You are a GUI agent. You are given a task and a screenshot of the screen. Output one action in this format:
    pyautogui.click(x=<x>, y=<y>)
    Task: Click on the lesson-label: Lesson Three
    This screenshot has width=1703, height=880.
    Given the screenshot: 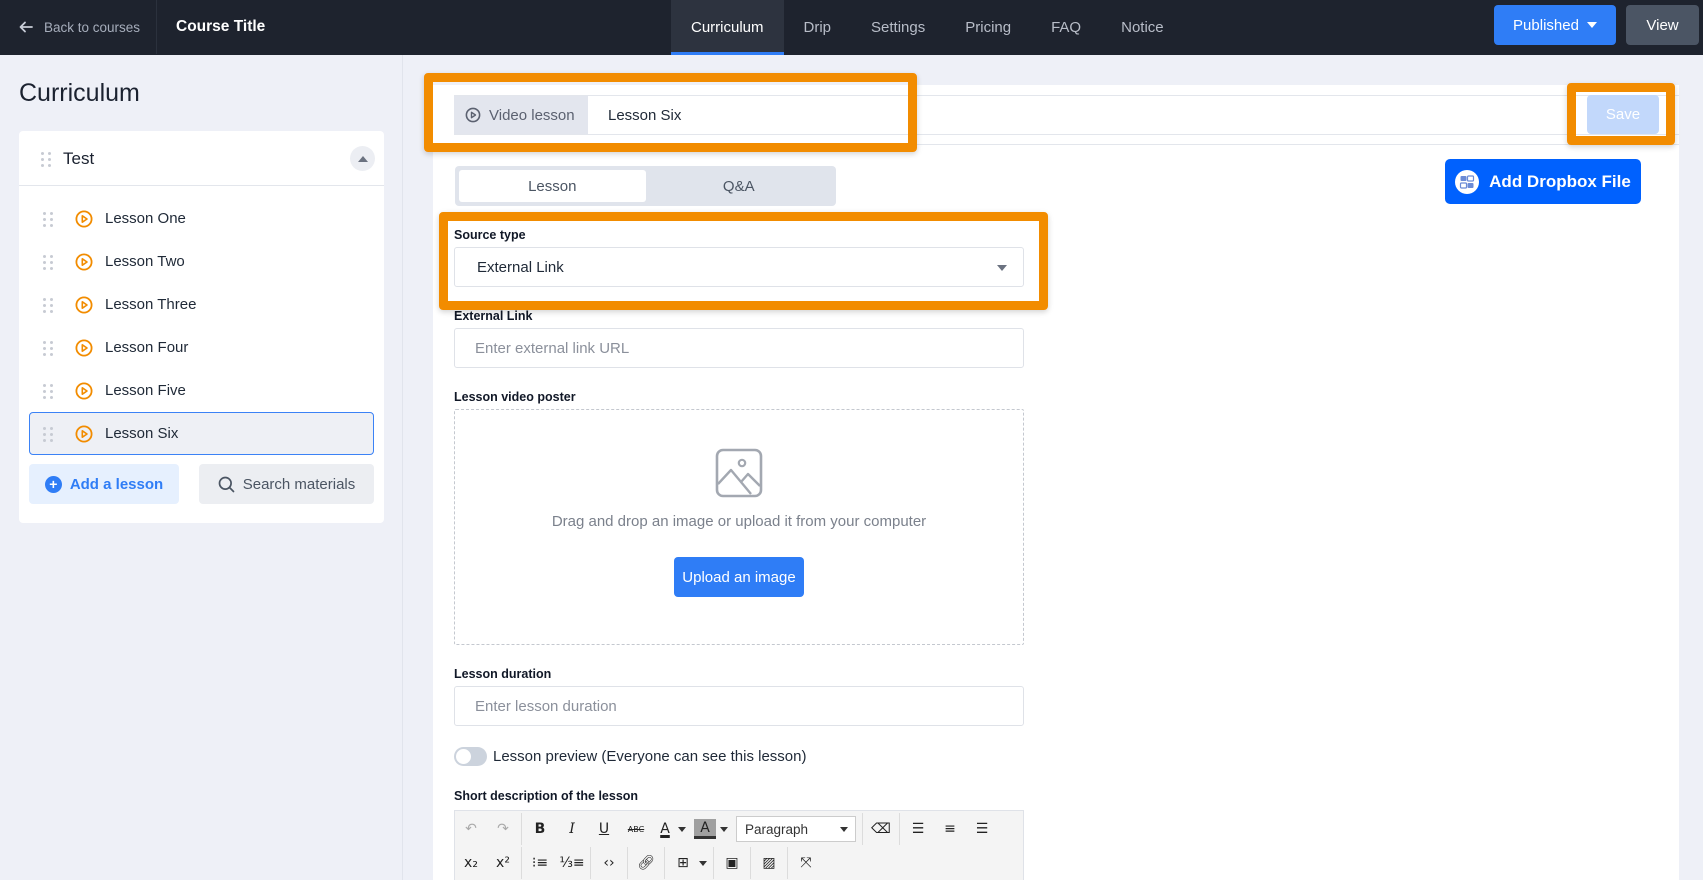 What is the action you would take?
    pyautogui.click(x=151, y=304)
    